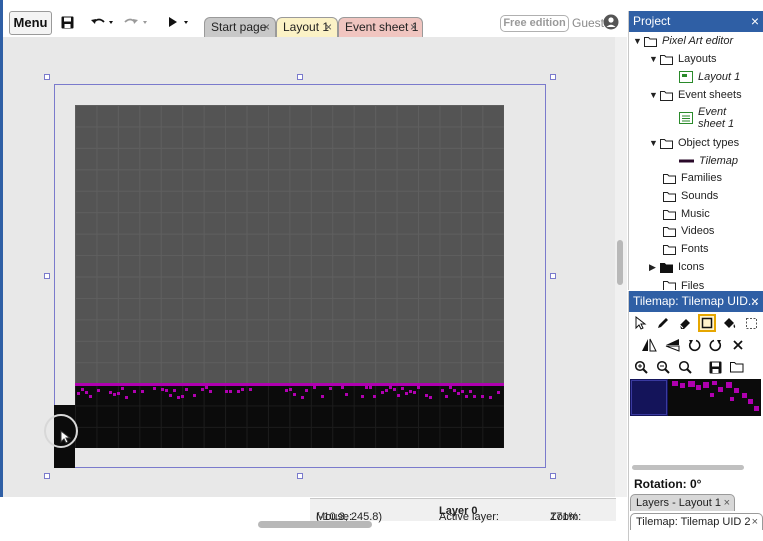 Image resolution: width=763 pixels, height=541 pixels. What do you see at coordinates (678, 503) in the screenshot?
I see `tab-label: Layers - Layout 1` at bounding box center [678, 503].